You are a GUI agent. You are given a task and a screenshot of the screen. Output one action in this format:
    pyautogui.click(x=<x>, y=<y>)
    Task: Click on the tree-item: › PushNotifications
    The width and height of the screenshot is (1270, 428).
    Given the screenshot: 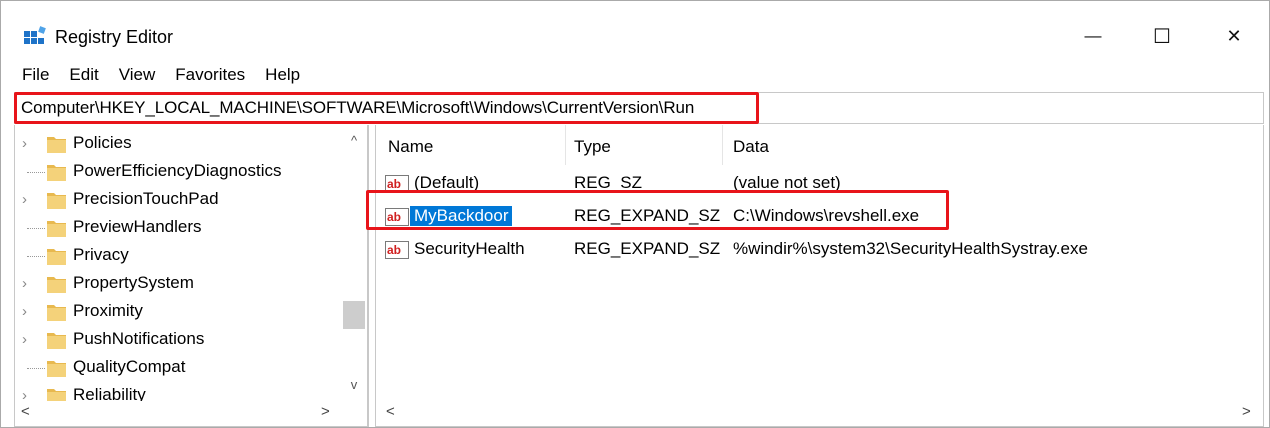 What is the action you would take?
    pyautogui.click(x=180, y=341)
    